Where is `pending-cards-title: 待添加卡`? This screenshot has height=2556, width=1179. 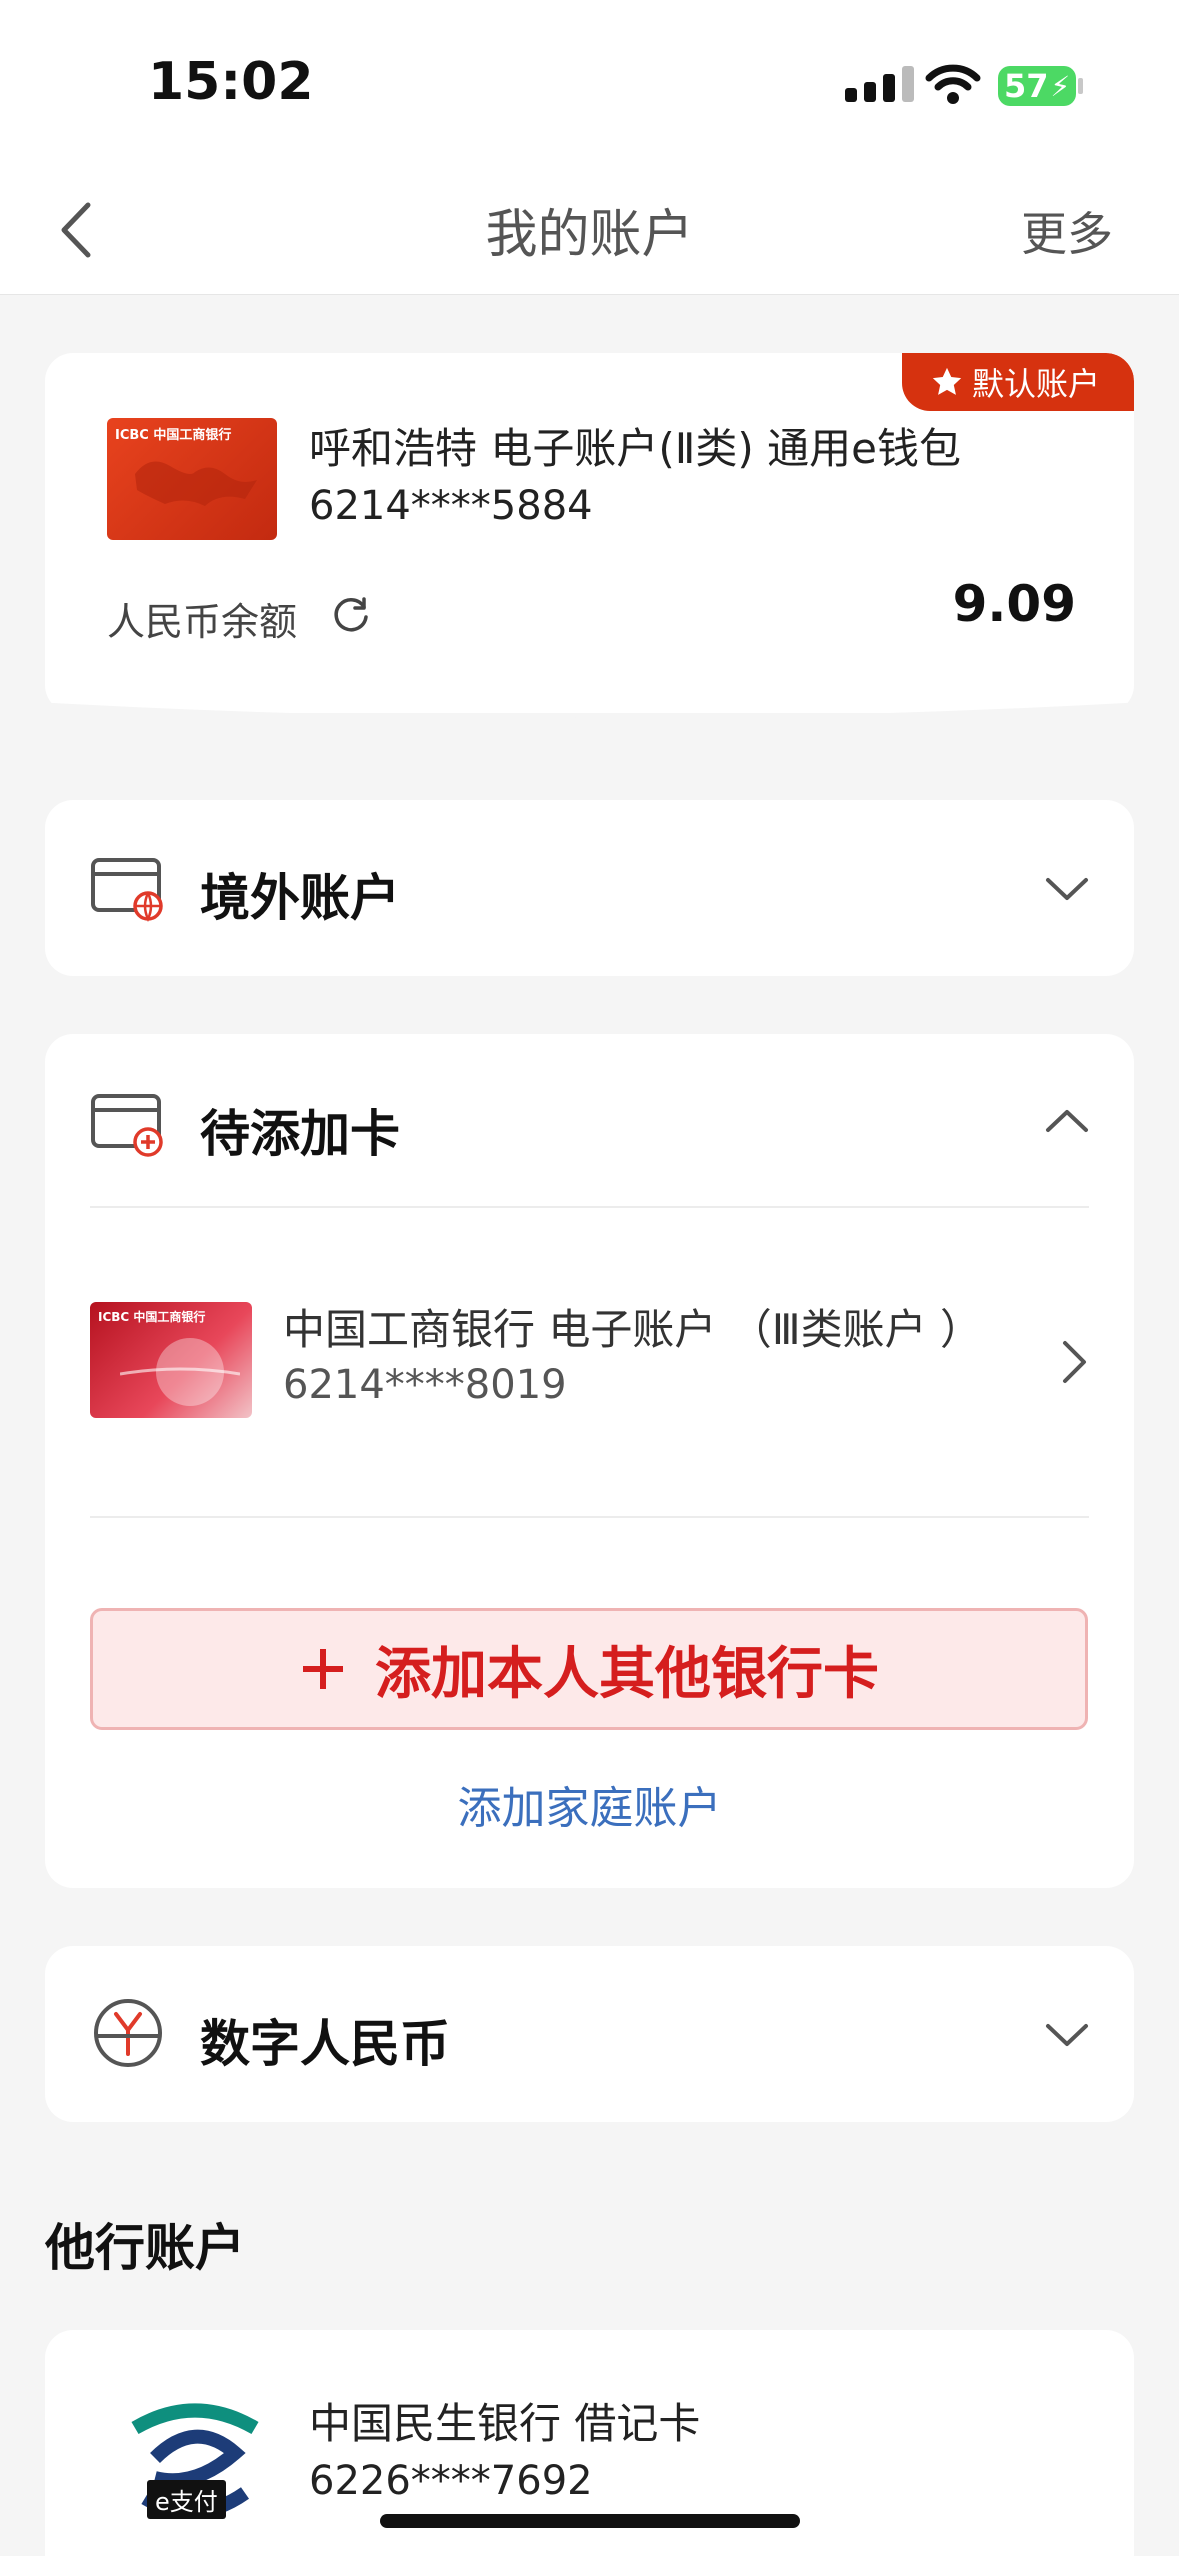 pending-cards-title: 待添加卡 is located at coordinates (300, 1134).